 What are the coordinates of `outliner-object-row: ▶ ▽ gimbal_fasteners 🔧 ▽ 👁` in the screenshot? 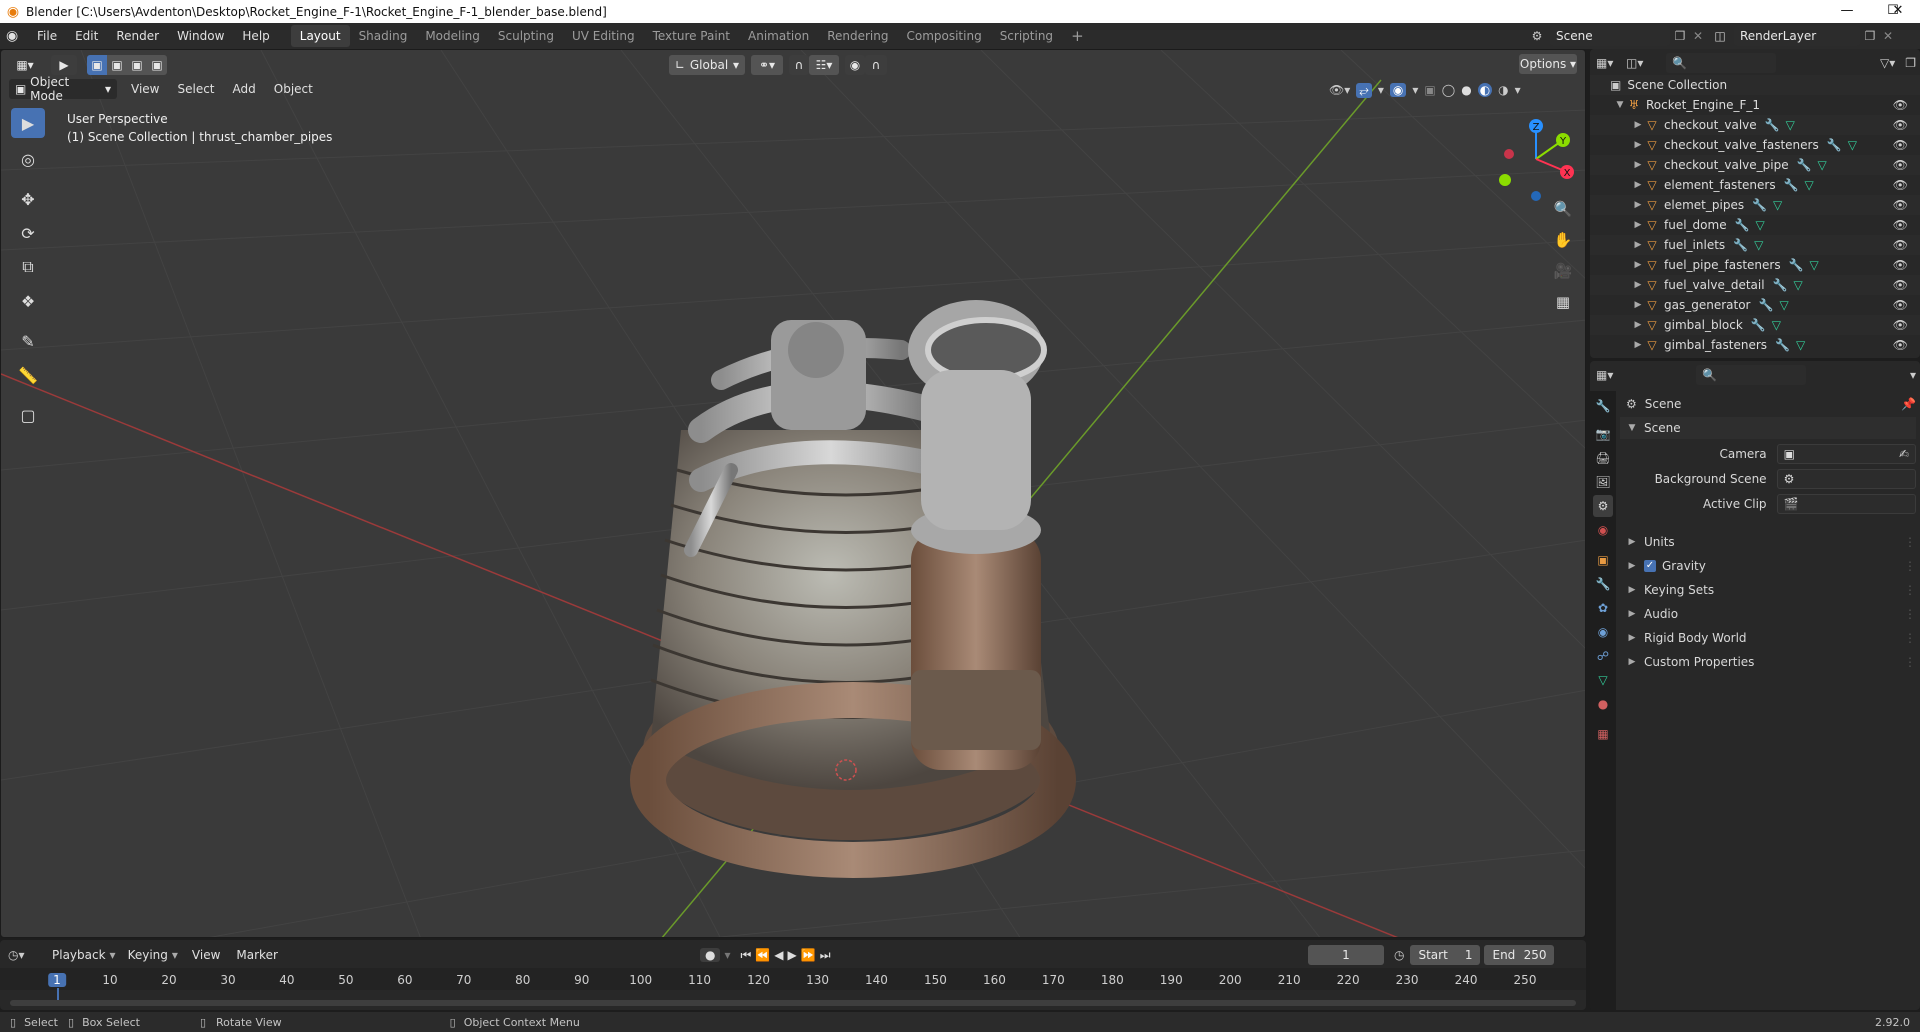 It's located at (1755, 345).